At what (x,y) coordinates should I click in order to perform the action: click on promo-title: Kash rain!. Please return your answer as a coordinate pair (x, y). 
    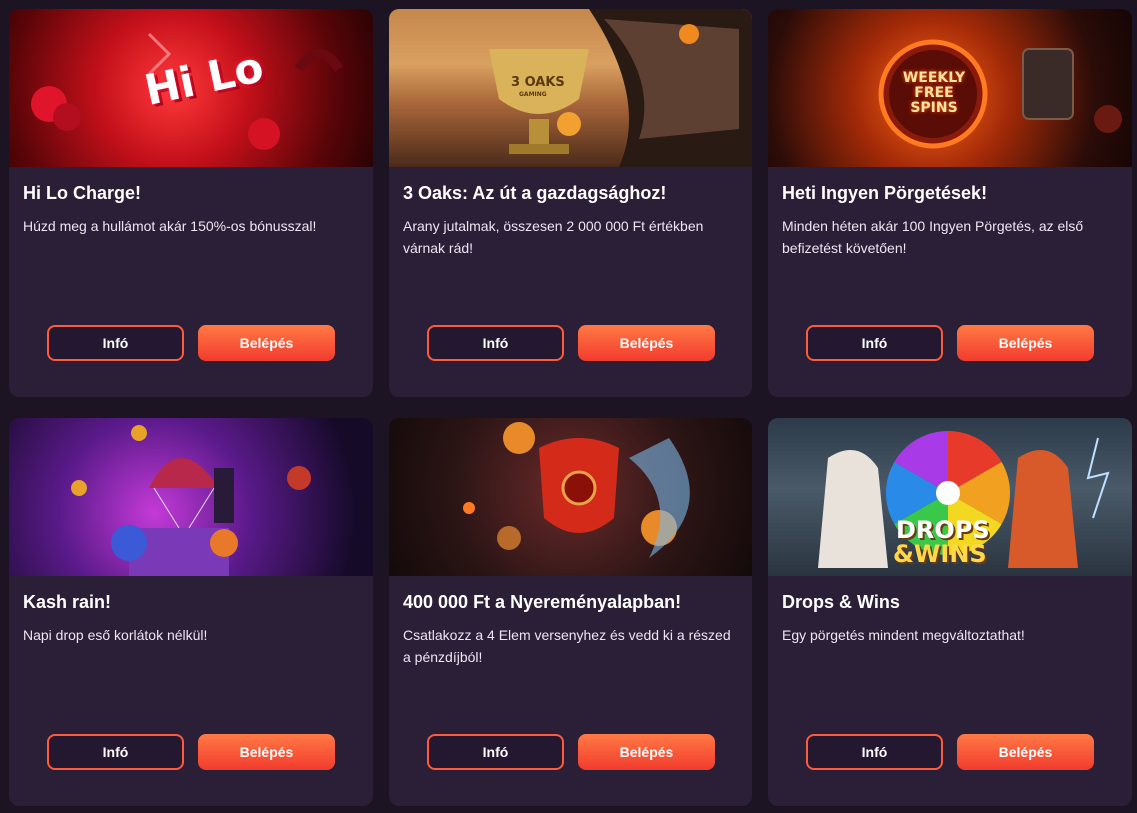
    Looking at the image, I should click on (67, 602).